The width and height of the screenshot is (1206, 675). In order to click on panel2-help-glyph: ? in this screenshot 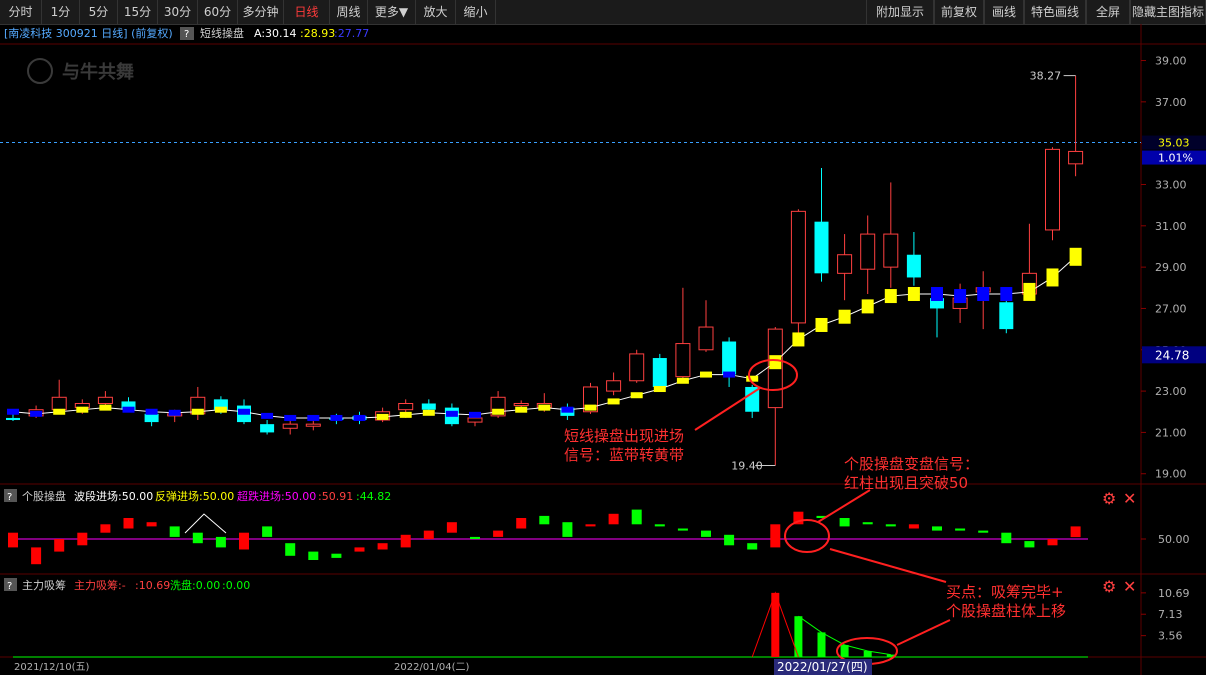, I will do `click(9, 497)`.